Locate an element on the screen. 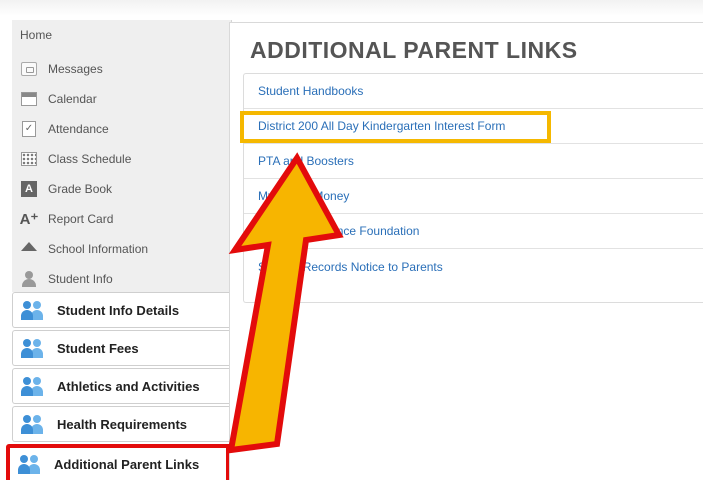  tab-label: Health Requirements is located at coordinates (122, 424).